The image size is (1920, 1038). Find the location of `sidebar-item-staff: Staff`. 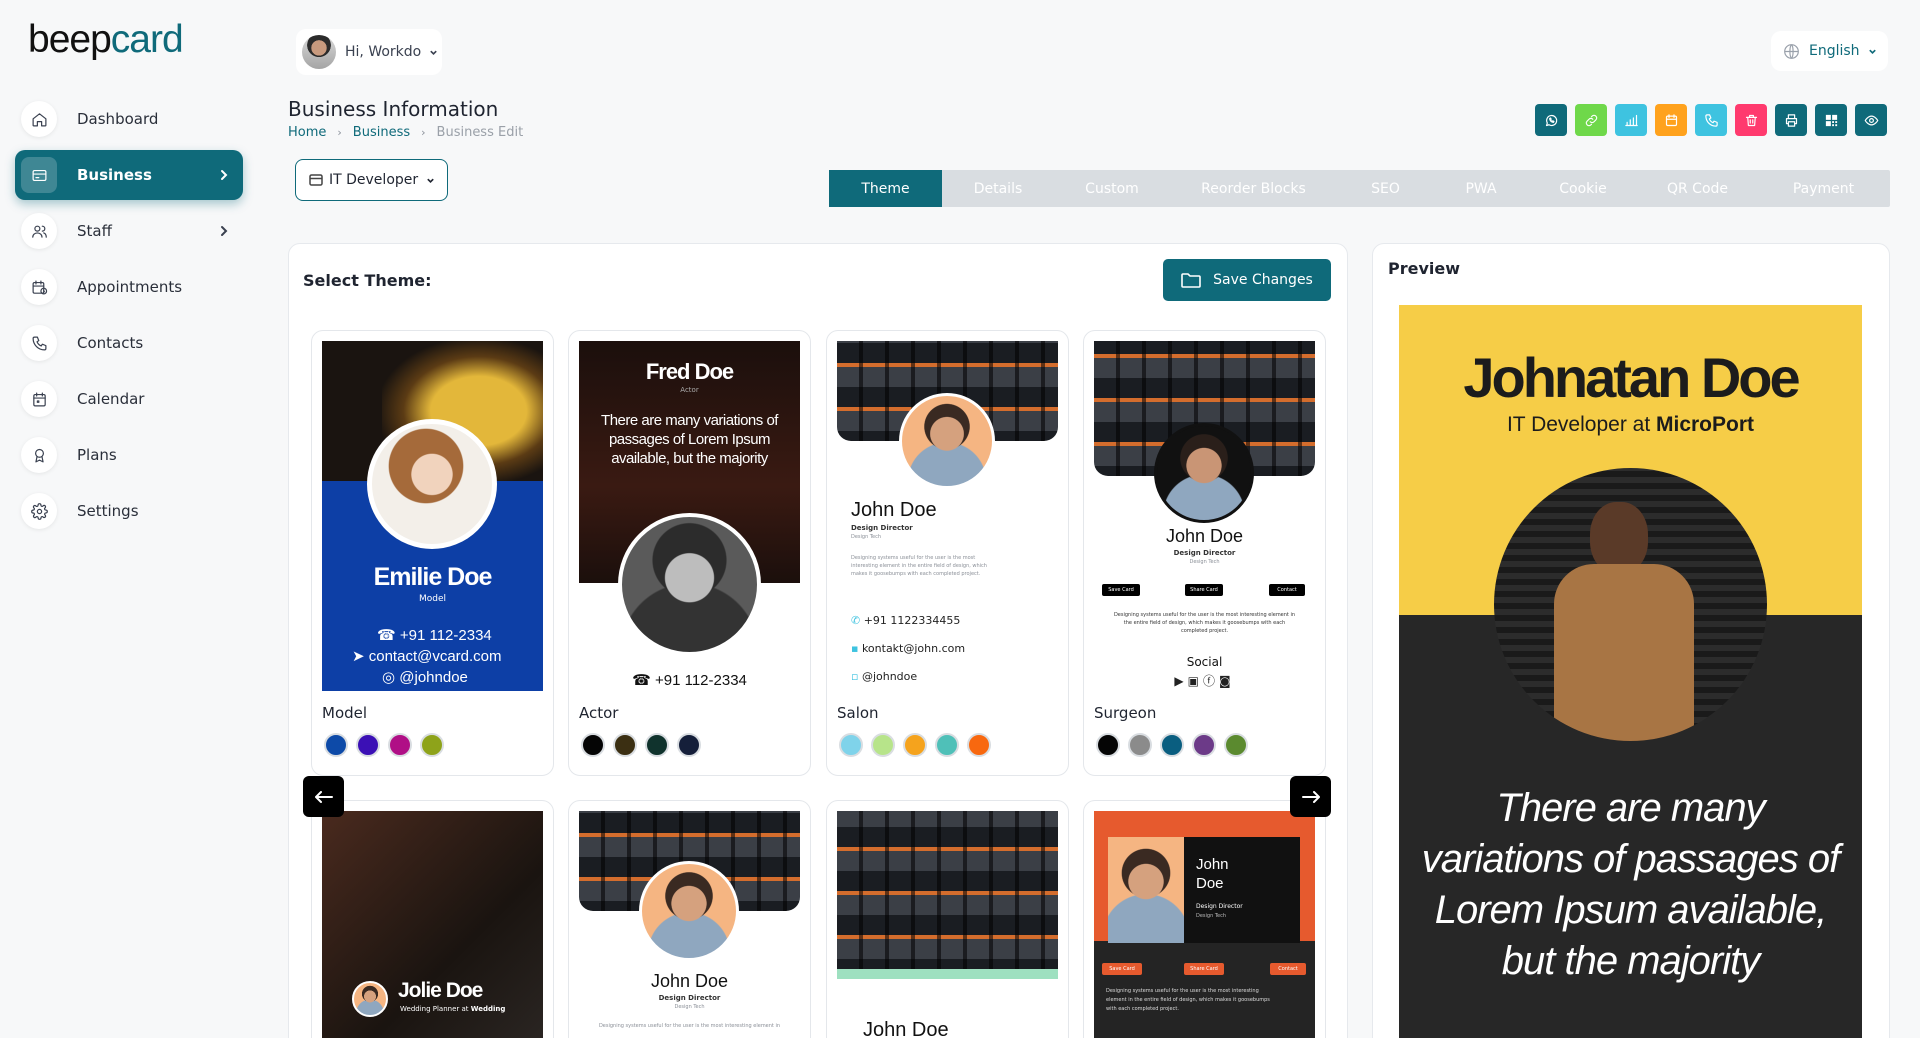

sidebar-item-staff: Staff is located at coordinates (129, 231).